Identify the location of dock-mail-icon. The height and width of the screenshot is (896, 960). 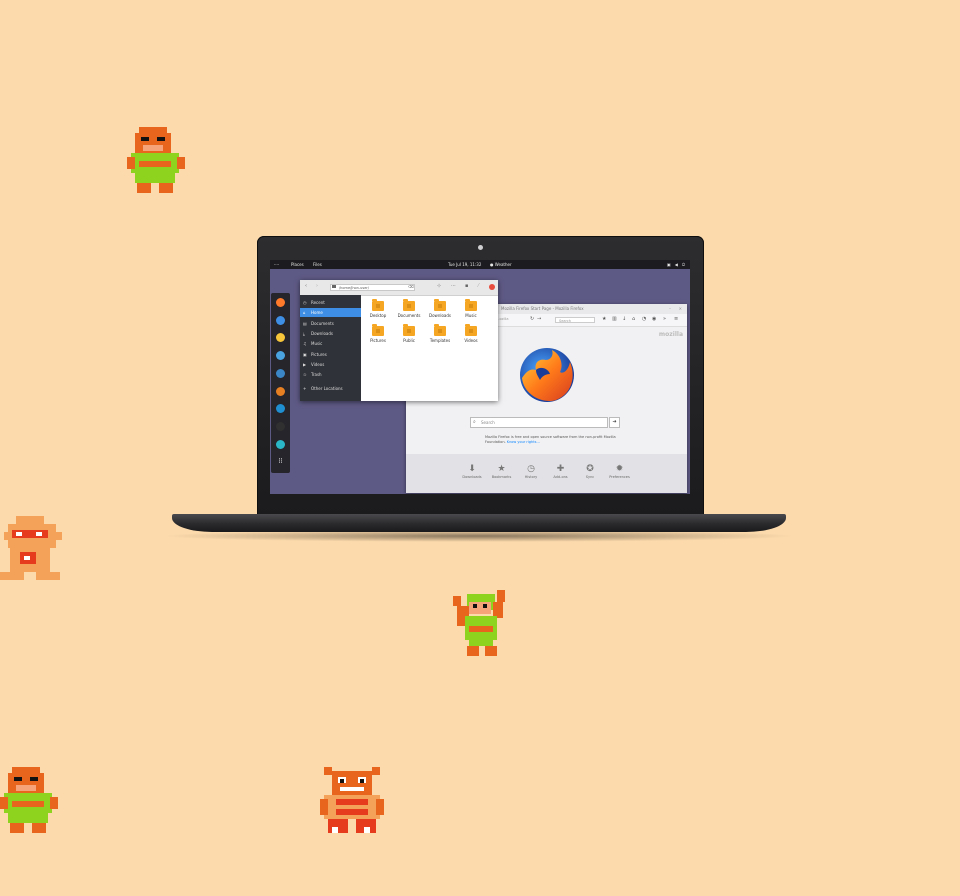
(280, 320).